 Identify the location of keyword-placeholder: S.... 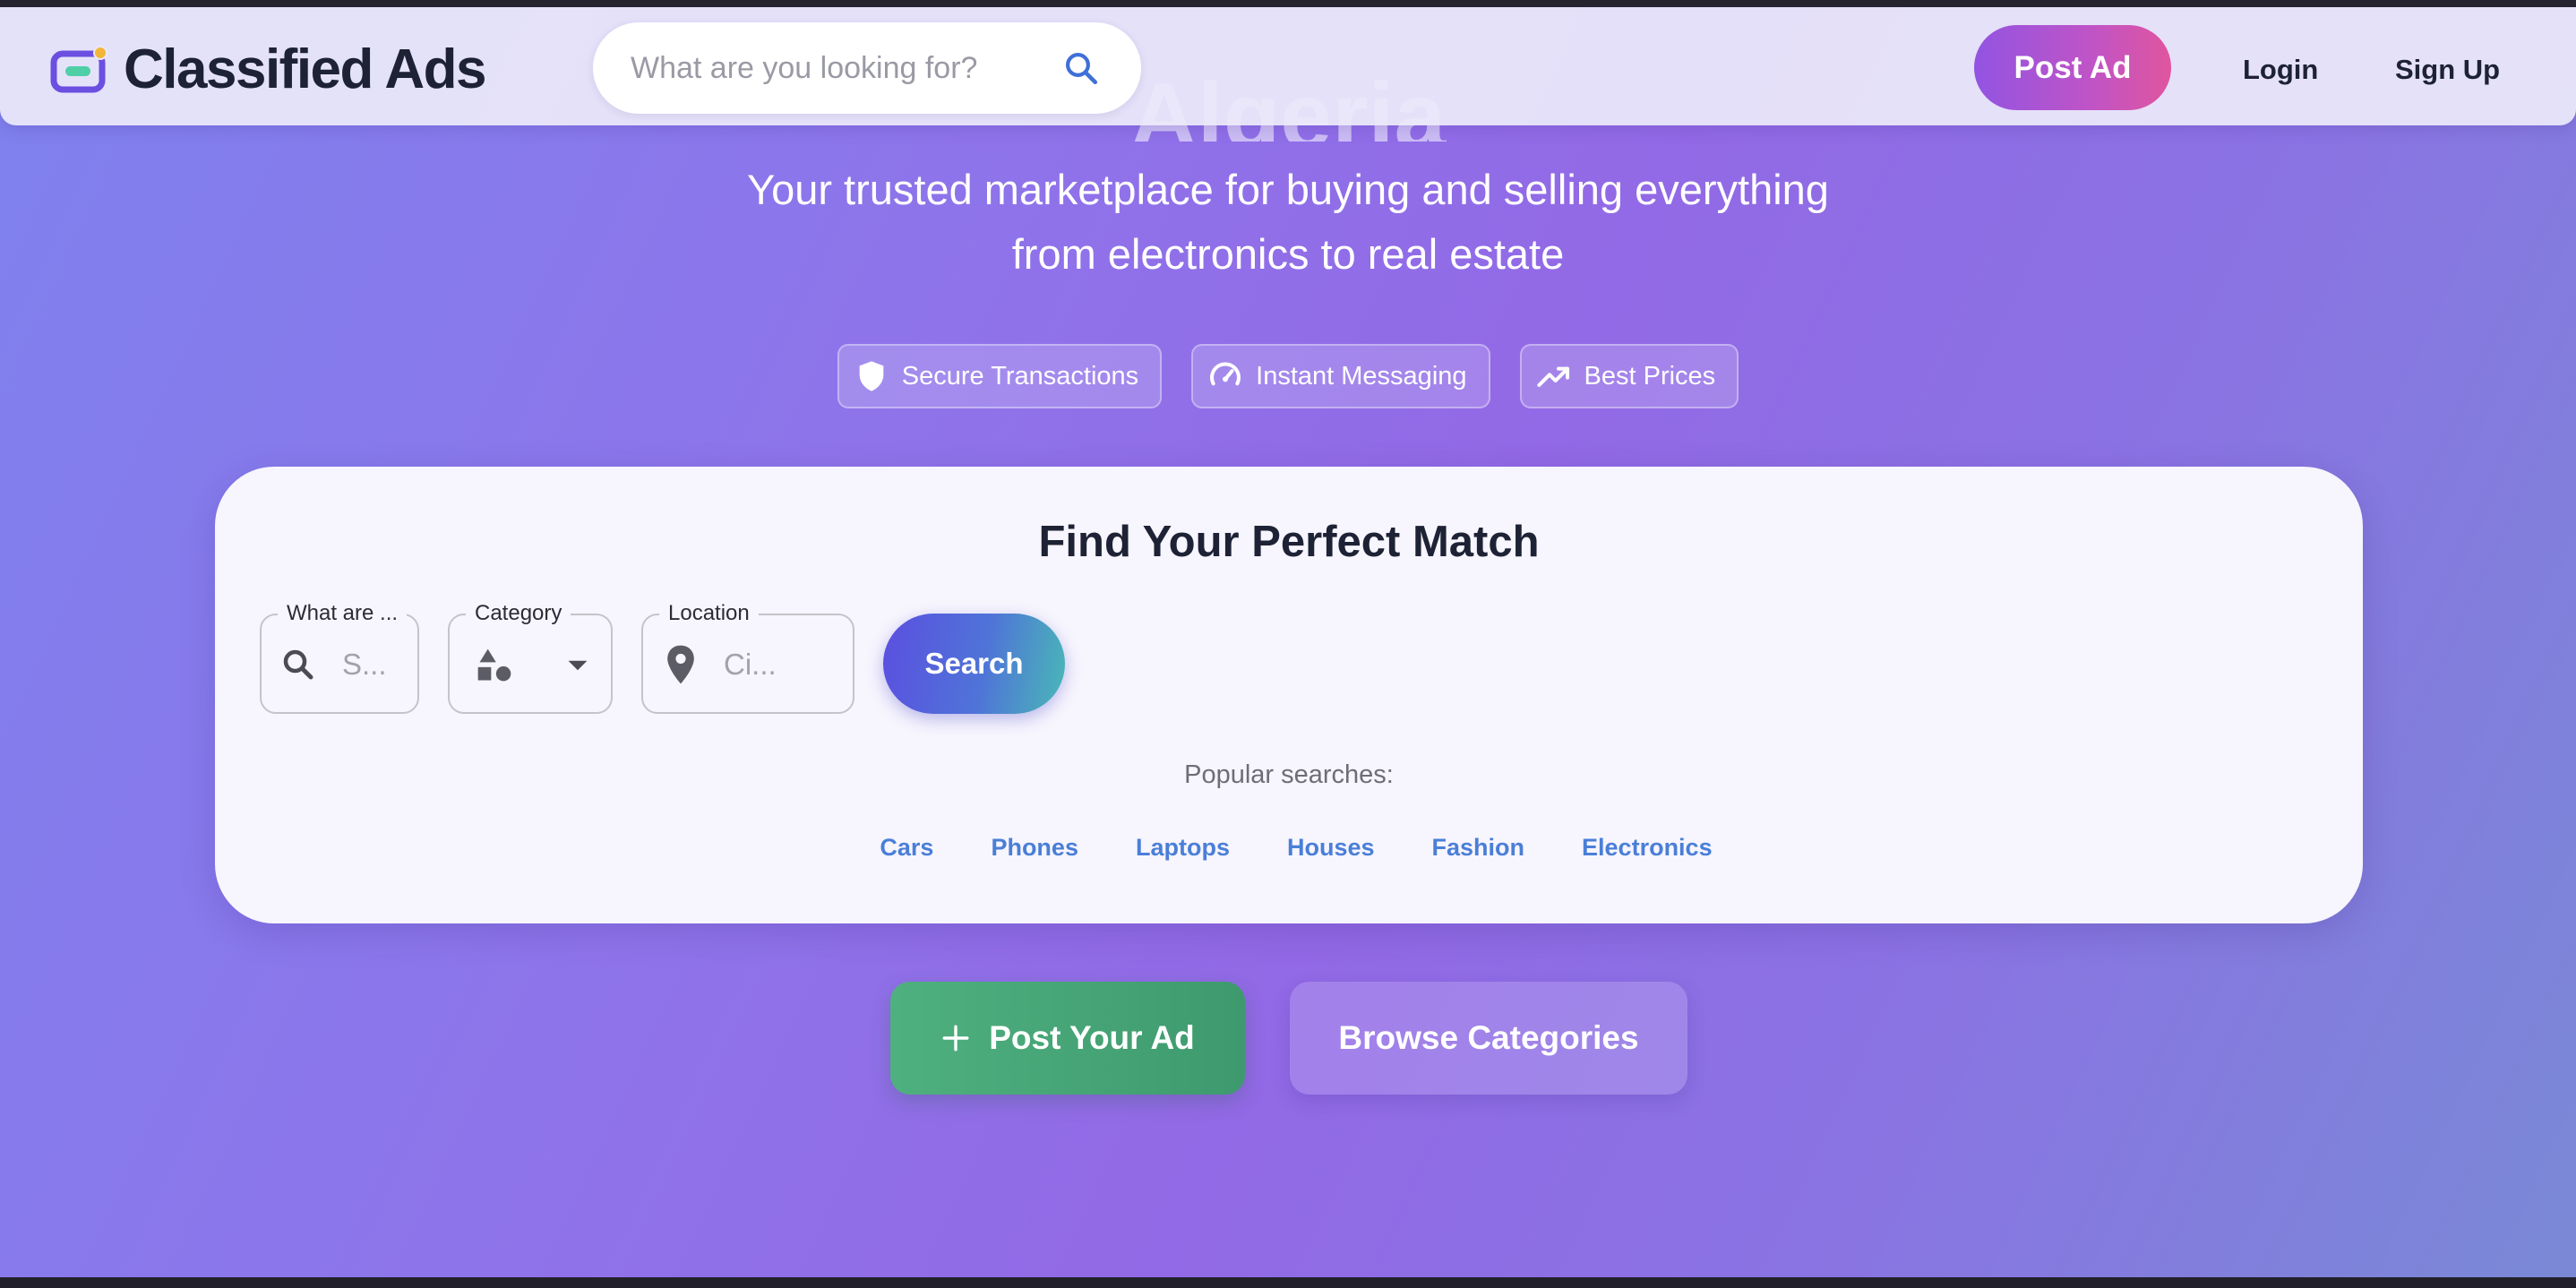
(364, 664).